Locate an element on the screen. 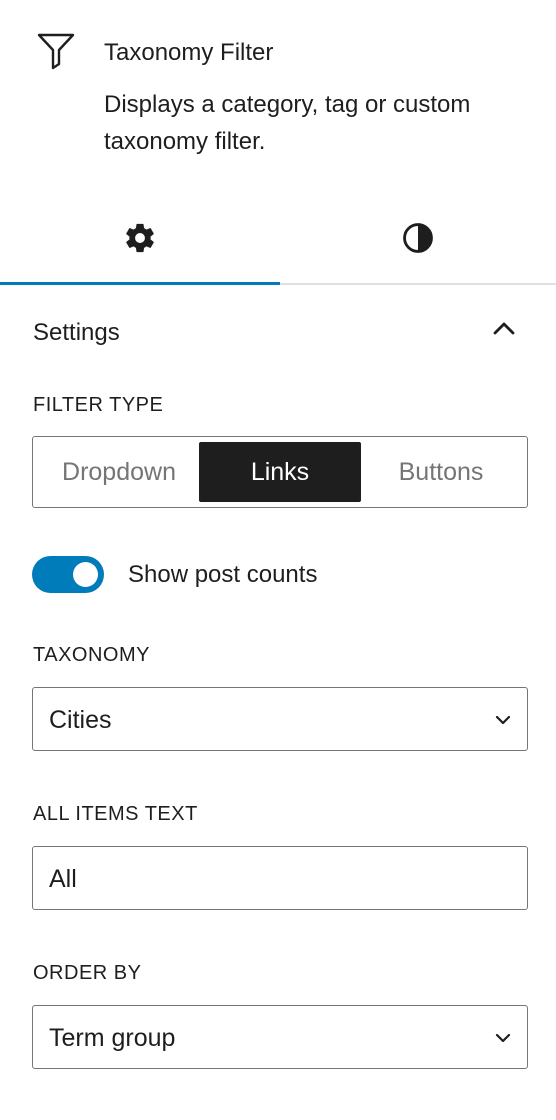 The height and width of the screenshot is (1120, 556). contrast-icon is located at coordinates (418, 240).